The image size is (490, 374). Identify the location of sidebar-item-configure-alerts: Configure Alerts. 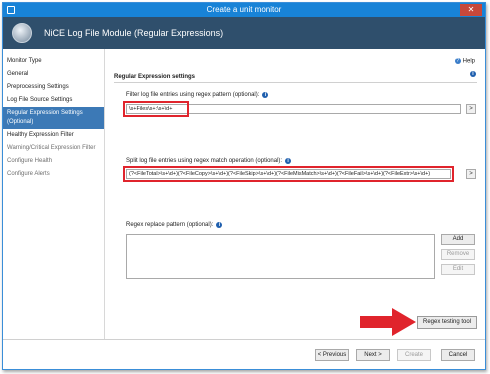
(28, 174).